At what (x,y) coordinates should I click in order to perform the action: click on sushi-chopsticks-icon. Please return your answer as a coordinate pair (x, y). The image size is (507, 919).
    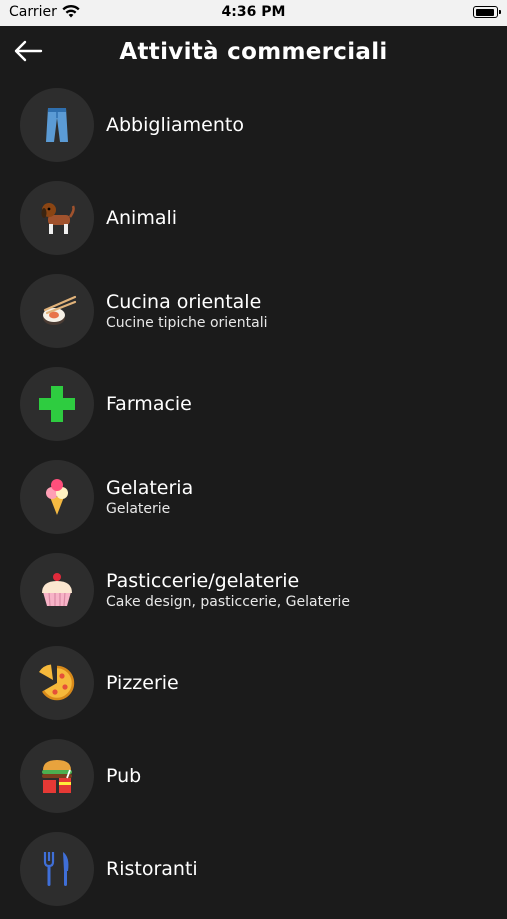
    Looking at the image, I should click on (60, 310).